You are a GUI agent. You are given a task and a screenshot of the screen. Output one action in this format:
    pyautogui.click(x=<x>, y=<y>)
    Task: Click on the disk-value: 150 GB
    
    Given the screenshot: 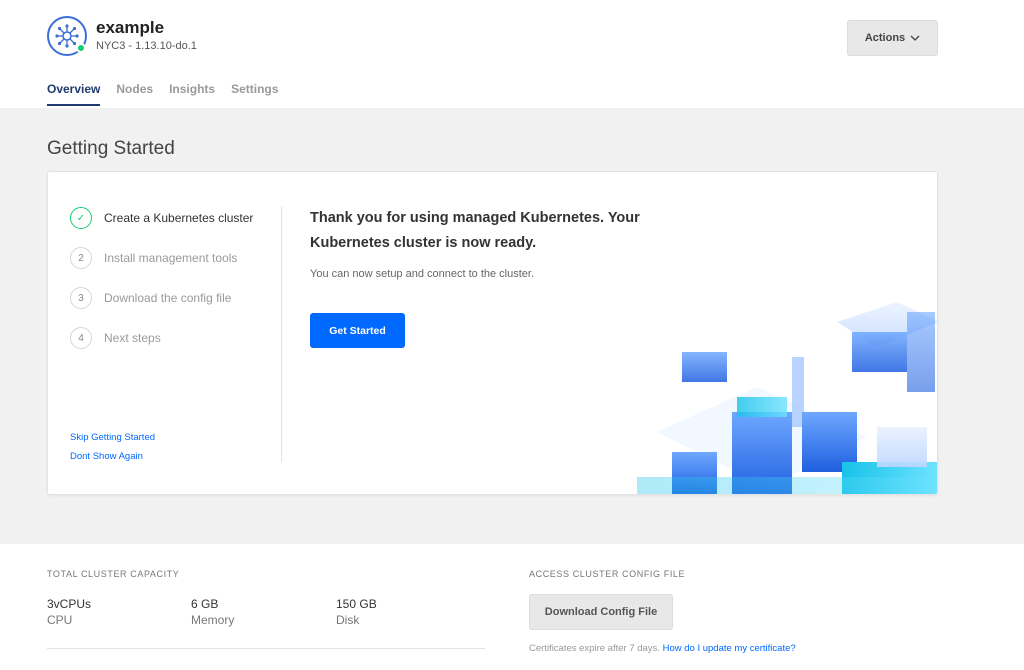 What is the action you would take?
    pyautogui.click(x=356, y=604)
    